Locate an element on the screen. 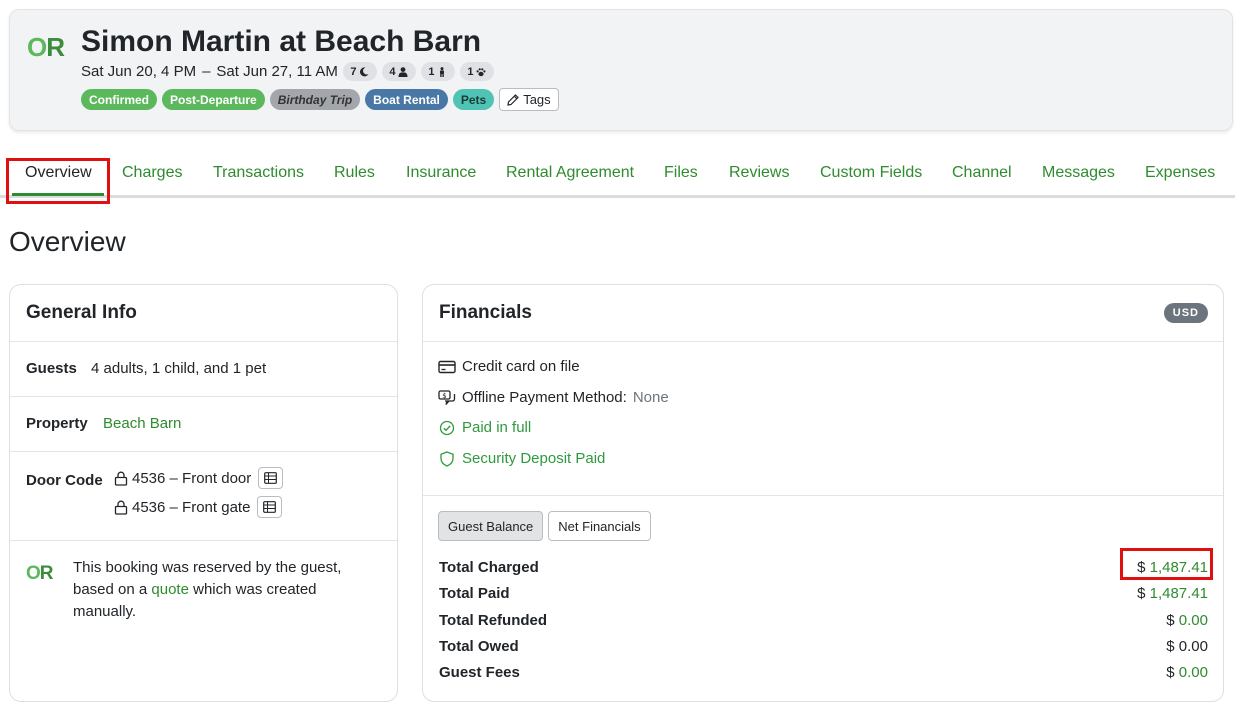 The width and height of the screenshot is (1235, 713). cash-chat-icon: $ is located at coordinates (447, 397).